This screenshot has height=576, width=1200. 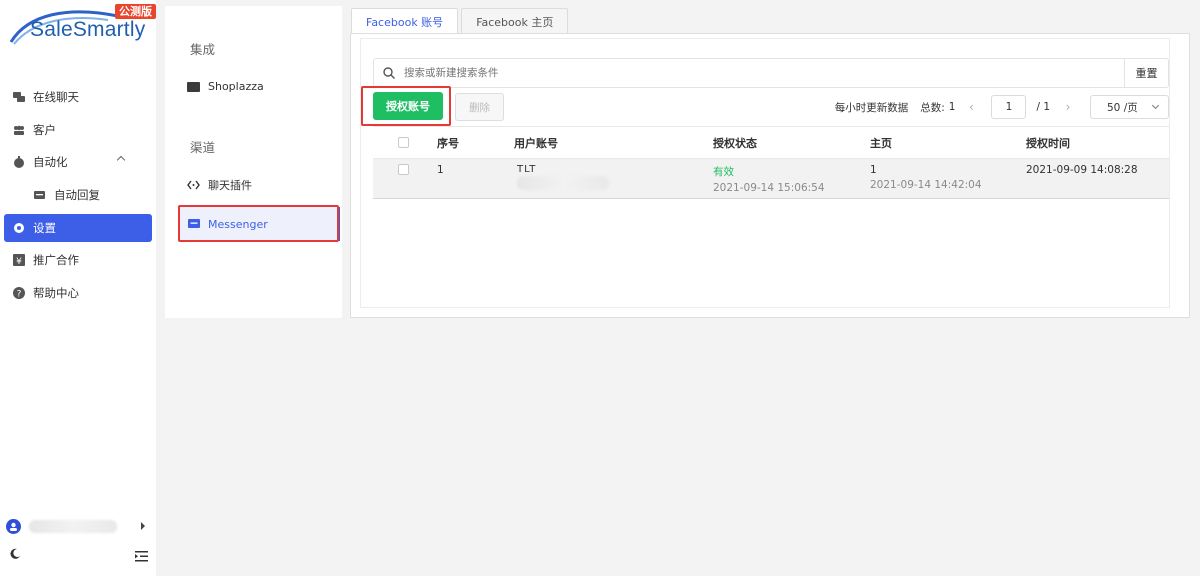 What do you see at coordinates (926, 185) in the screenshot?
I see `page-time: 2021-09-14 14:42:04` at bounding box center [926, 185].